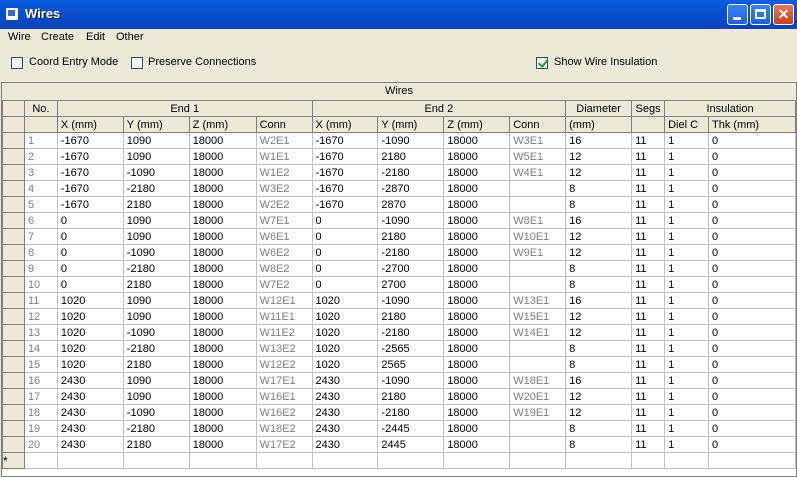 Image resolution: width=797 pixels, height=477 pixels. What do you see at coordinates (284, 316) in the screenshot?
I see `cell-end1-conn: W11E1` at bounding box center [284, 316].